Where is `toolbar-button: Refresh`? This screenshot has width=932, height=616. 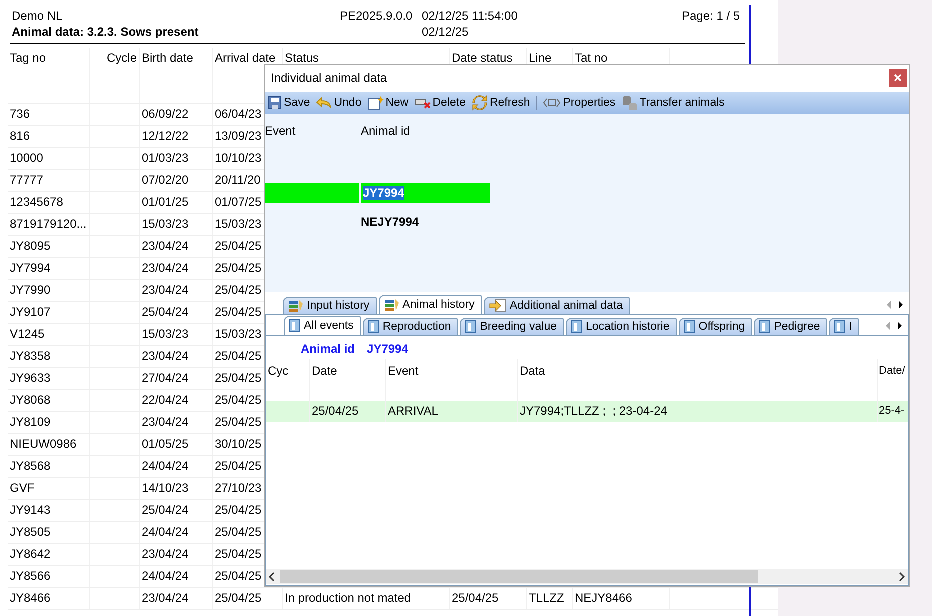
toolbar-button: Refresh is located at coordinates (501, 103).